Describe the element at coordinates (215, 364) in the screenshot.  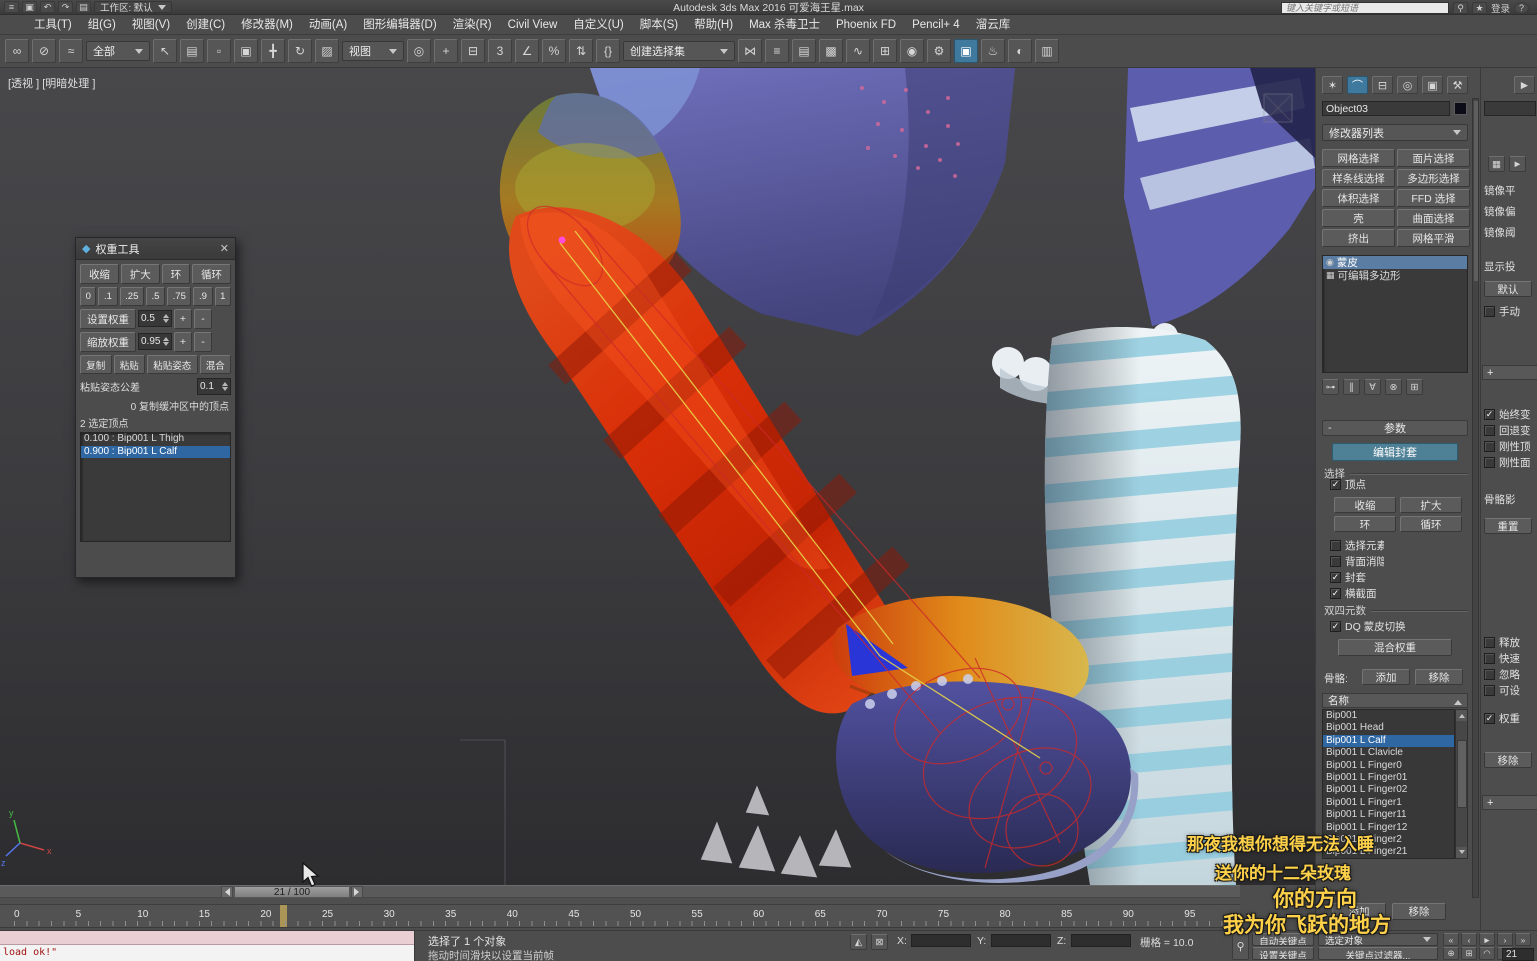
I see `weight-copy-paste-button: 混合` at that location.